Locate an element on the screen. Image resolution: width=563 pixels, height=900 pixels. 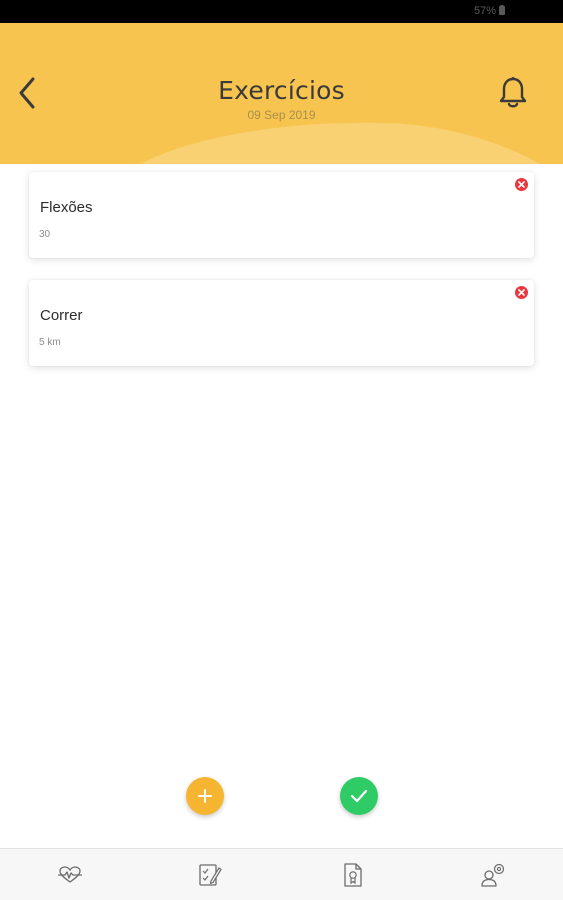
add-exercise-button is located at coordinates (205, 796).